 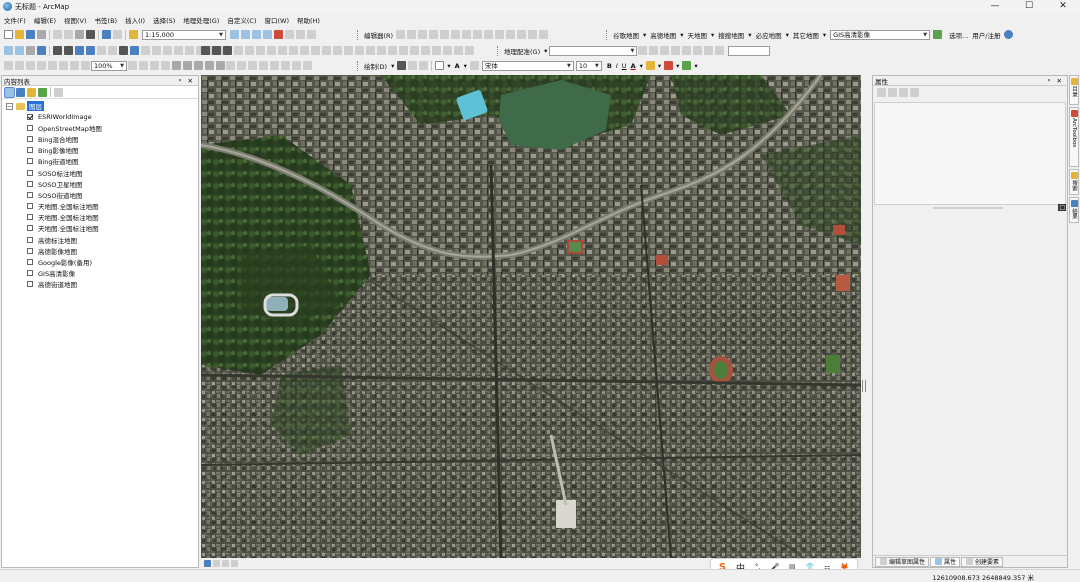 What do you see at coordinates (100, 161) in the screenshot?
I see `layer-row: Bing街道地图` at bounding box center [100, 161].